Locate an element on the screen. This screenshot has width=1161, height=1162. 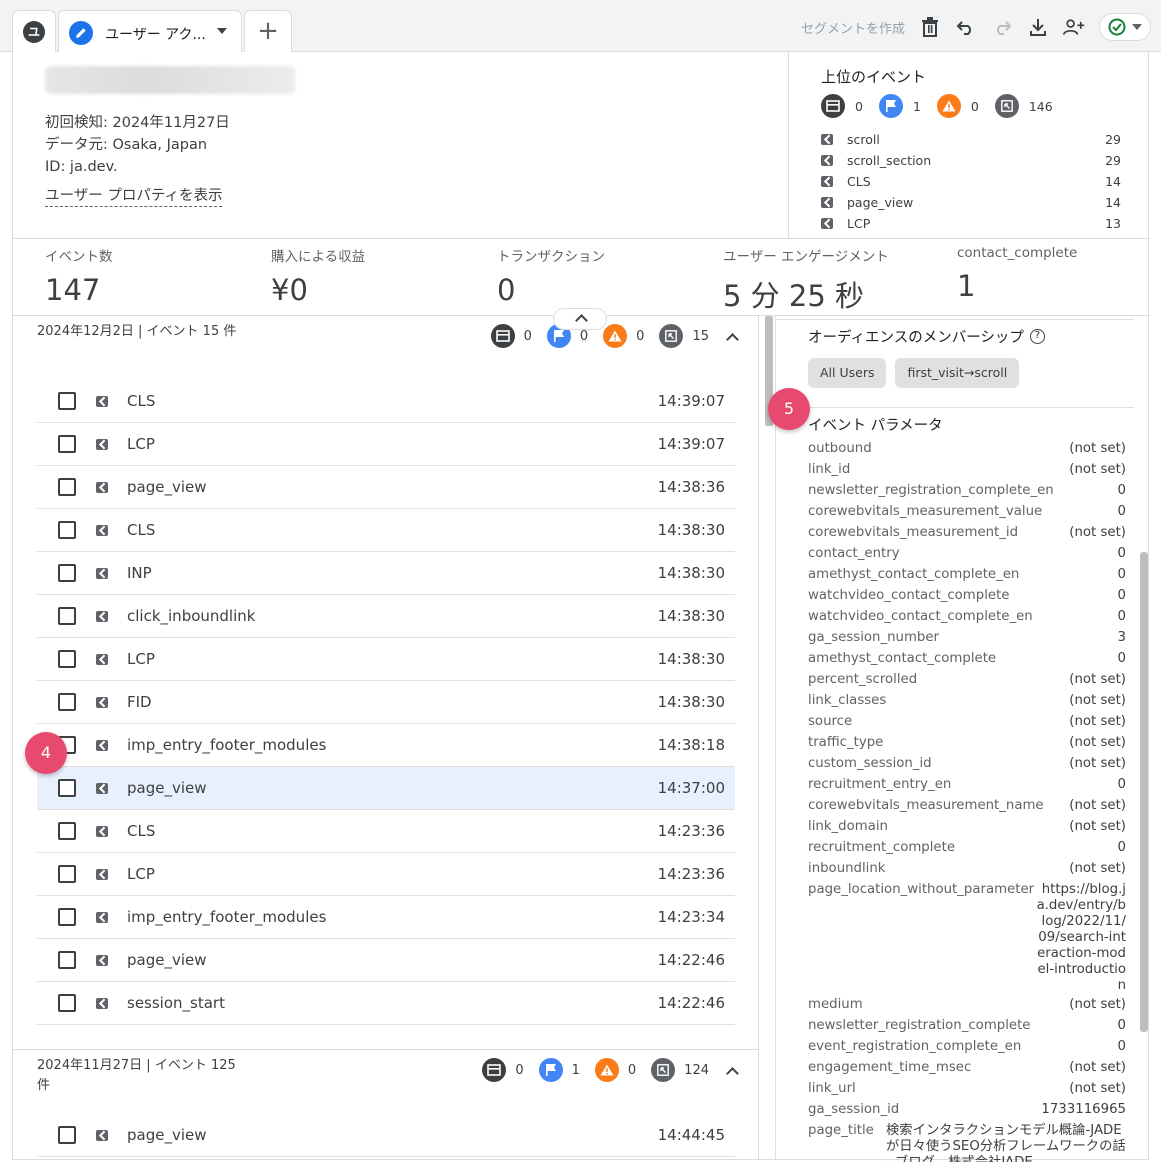
event-time: 14:39:07 is located at coordinates (691, 444).